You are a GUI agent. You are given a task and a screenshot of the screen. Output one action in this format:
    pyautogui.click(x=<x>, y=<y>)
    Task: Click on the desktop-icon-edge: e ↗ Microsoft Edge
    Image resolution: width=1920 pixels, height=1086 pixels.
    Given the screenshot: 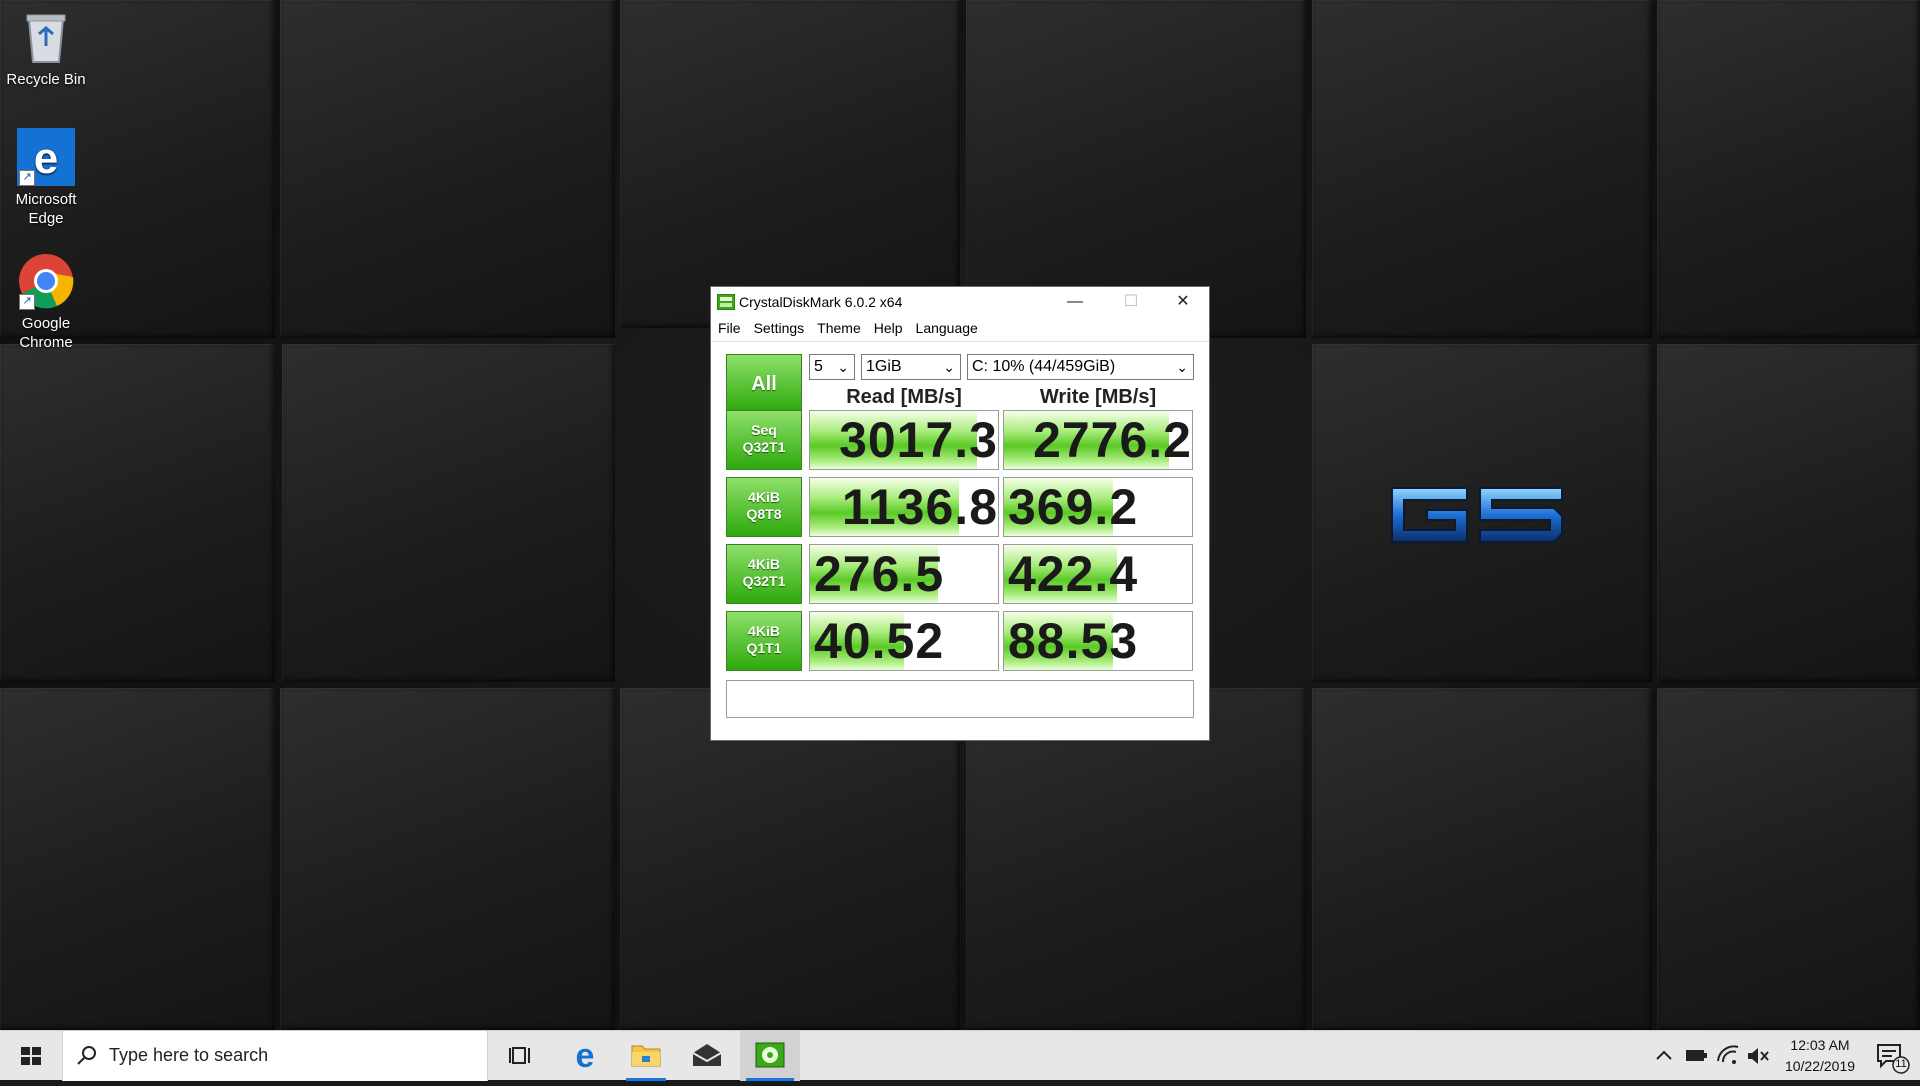 What is the action you would take?
    pyautogui.click(x=46, y=178)
    